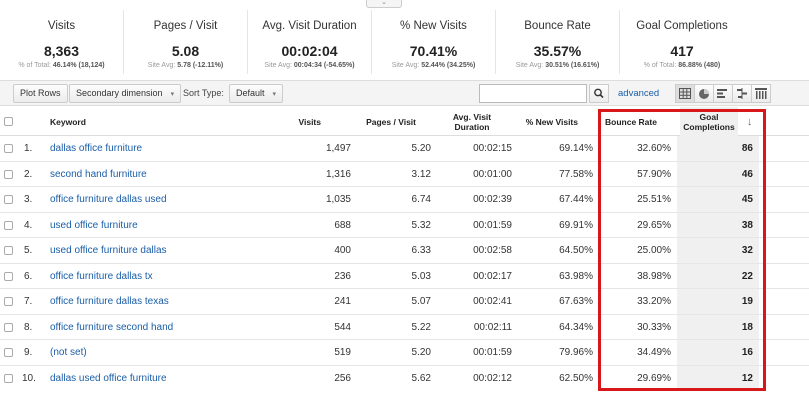 The image size is (809, 394). I want to click on select-all-checkbox, so click(8, 121).